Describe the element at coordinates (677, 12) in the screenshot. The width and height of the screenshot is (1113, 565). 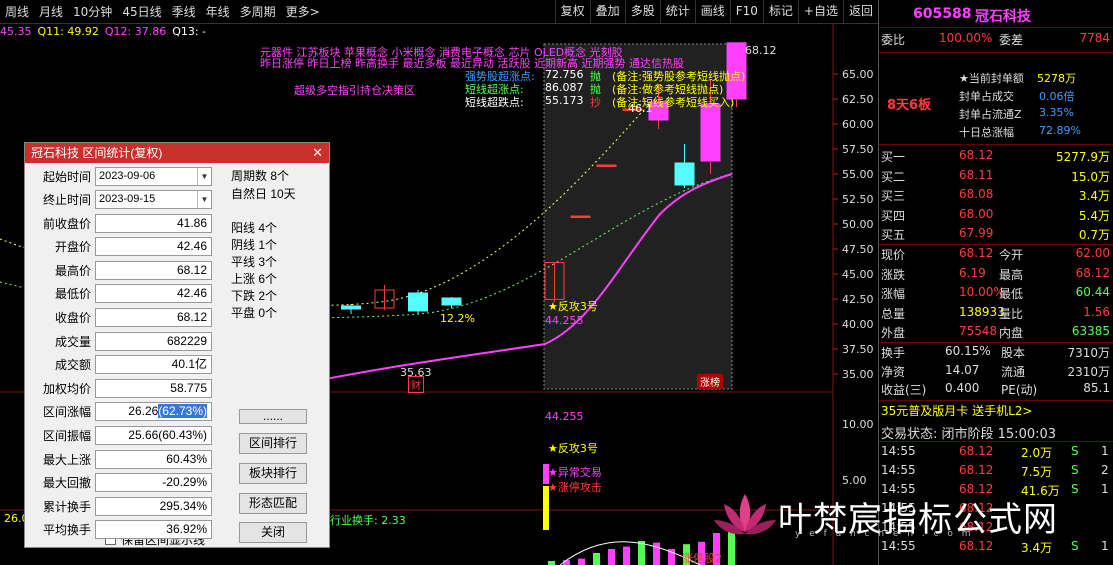
I see `toolbar-button-3: 统计` at that location.